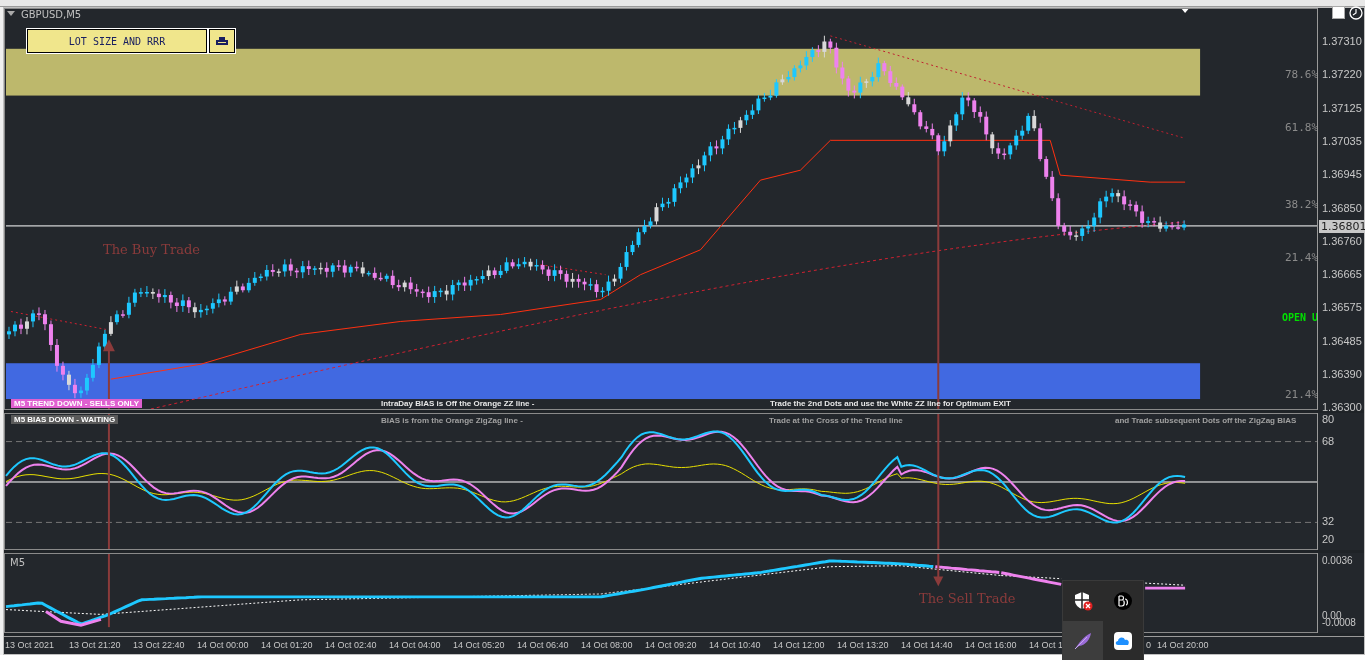 The width and height of the screenshot is (1365, 660). What do you see at coordinates (1342, 274) in the screenshot?
I see `price-tick: 1.36665` at bounding box center [1342, 274].